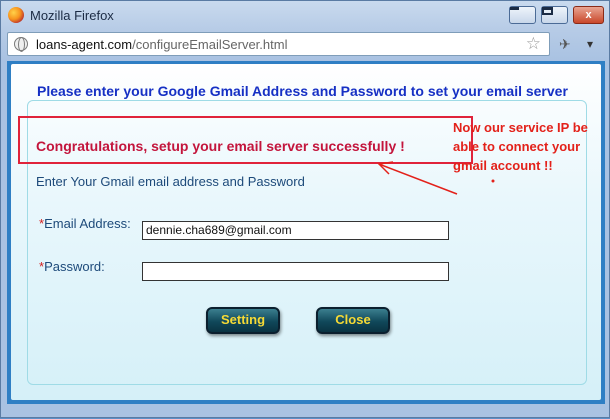  I want to click on annotation-dot, so click(493, 181).